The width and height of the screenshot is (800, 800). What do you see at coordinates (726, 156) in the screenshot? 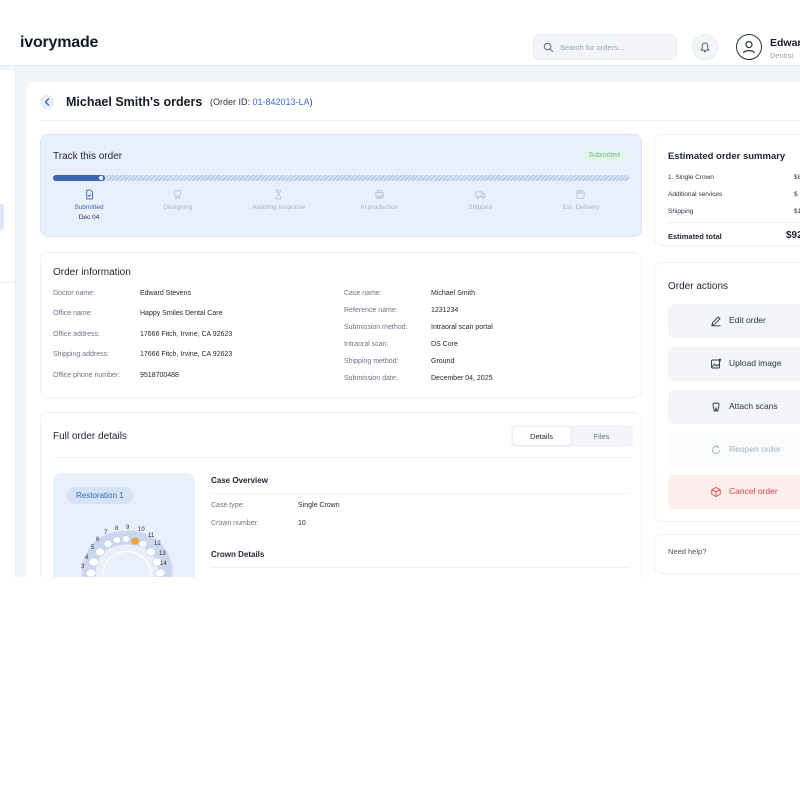
I see `summary-title: Estimated order summary` at bounding box center [726, 156].